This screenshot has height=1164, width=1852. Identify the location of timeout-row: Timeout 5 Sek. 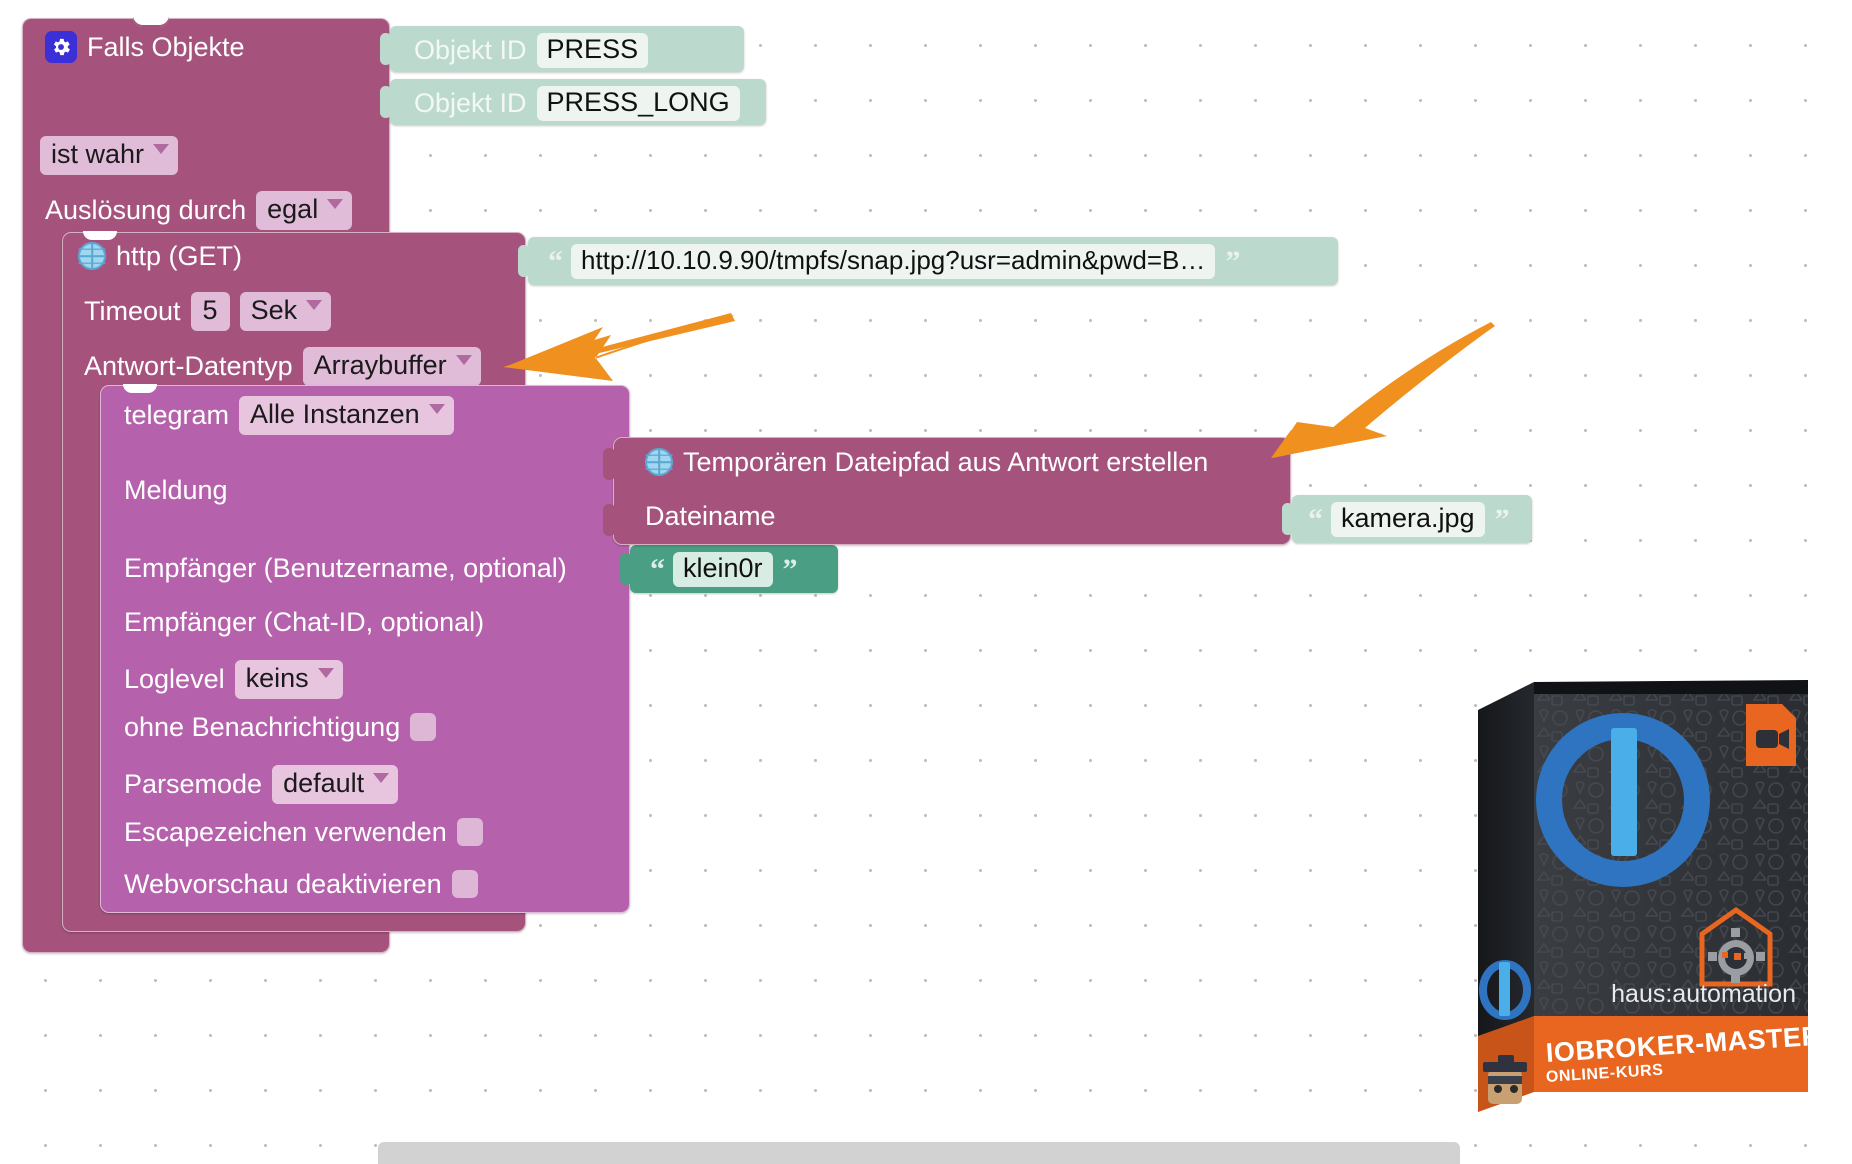
(208, 311).